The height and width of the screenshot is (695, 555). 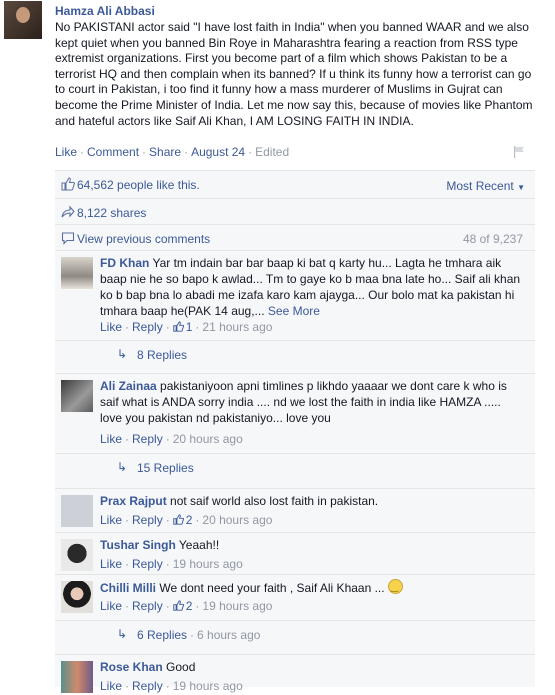 What do you see at coordinates (131, 667) in the screenshot?
I see `commenter-name: Rose Khan` at bounding box center [131, 667].